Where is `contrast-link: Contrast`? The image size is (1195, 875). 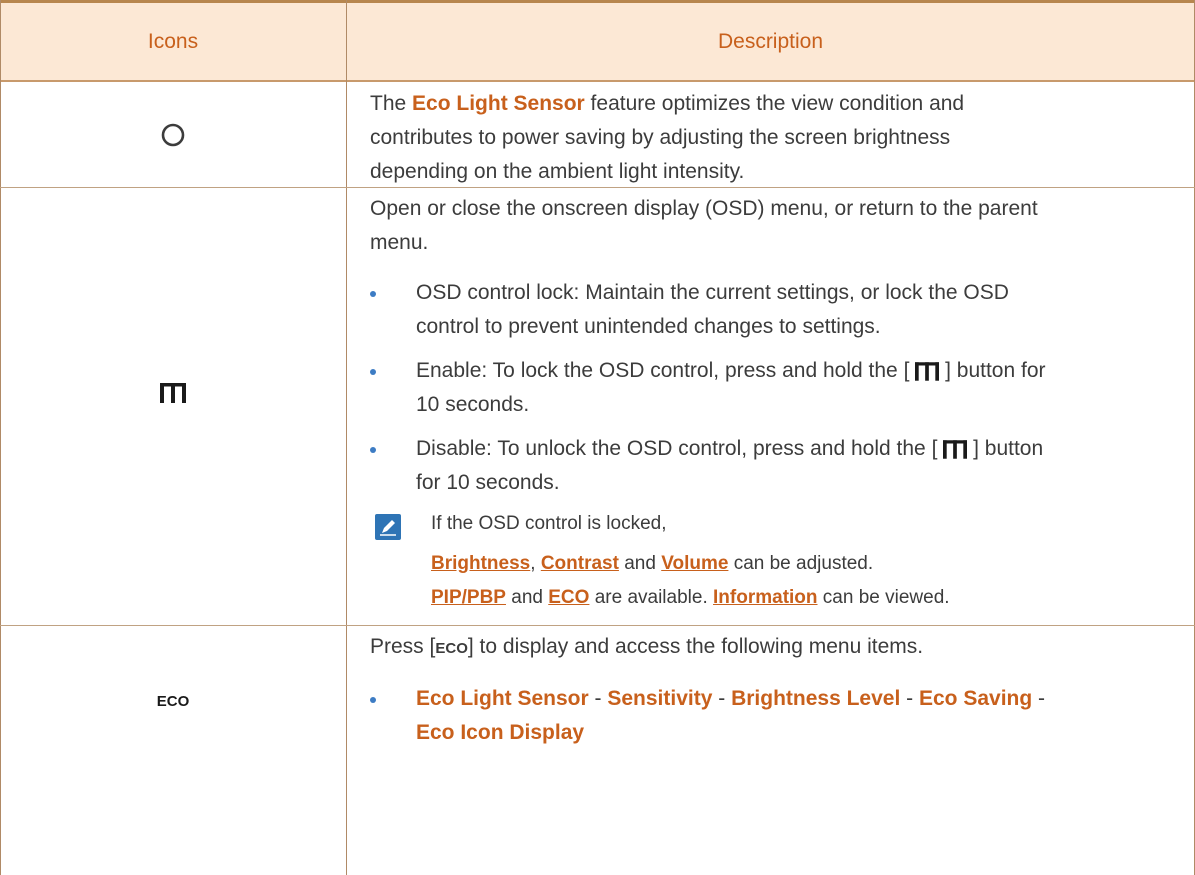 contrast-link: Contrast is located at coordinates (580, 563).